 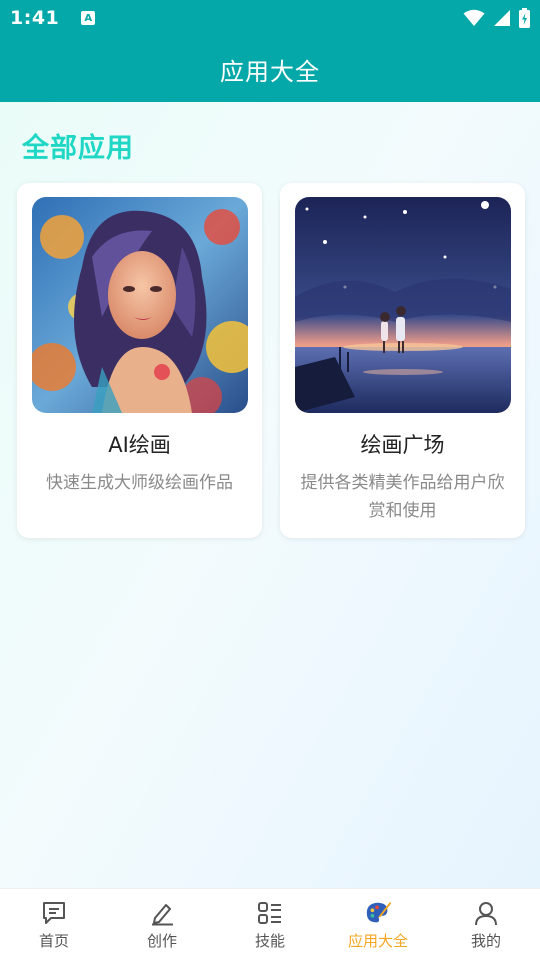 What do you see at coordinates (88, 18) in the screenshot?
I see `notification-icon: A` at bounding box center [88, 18].